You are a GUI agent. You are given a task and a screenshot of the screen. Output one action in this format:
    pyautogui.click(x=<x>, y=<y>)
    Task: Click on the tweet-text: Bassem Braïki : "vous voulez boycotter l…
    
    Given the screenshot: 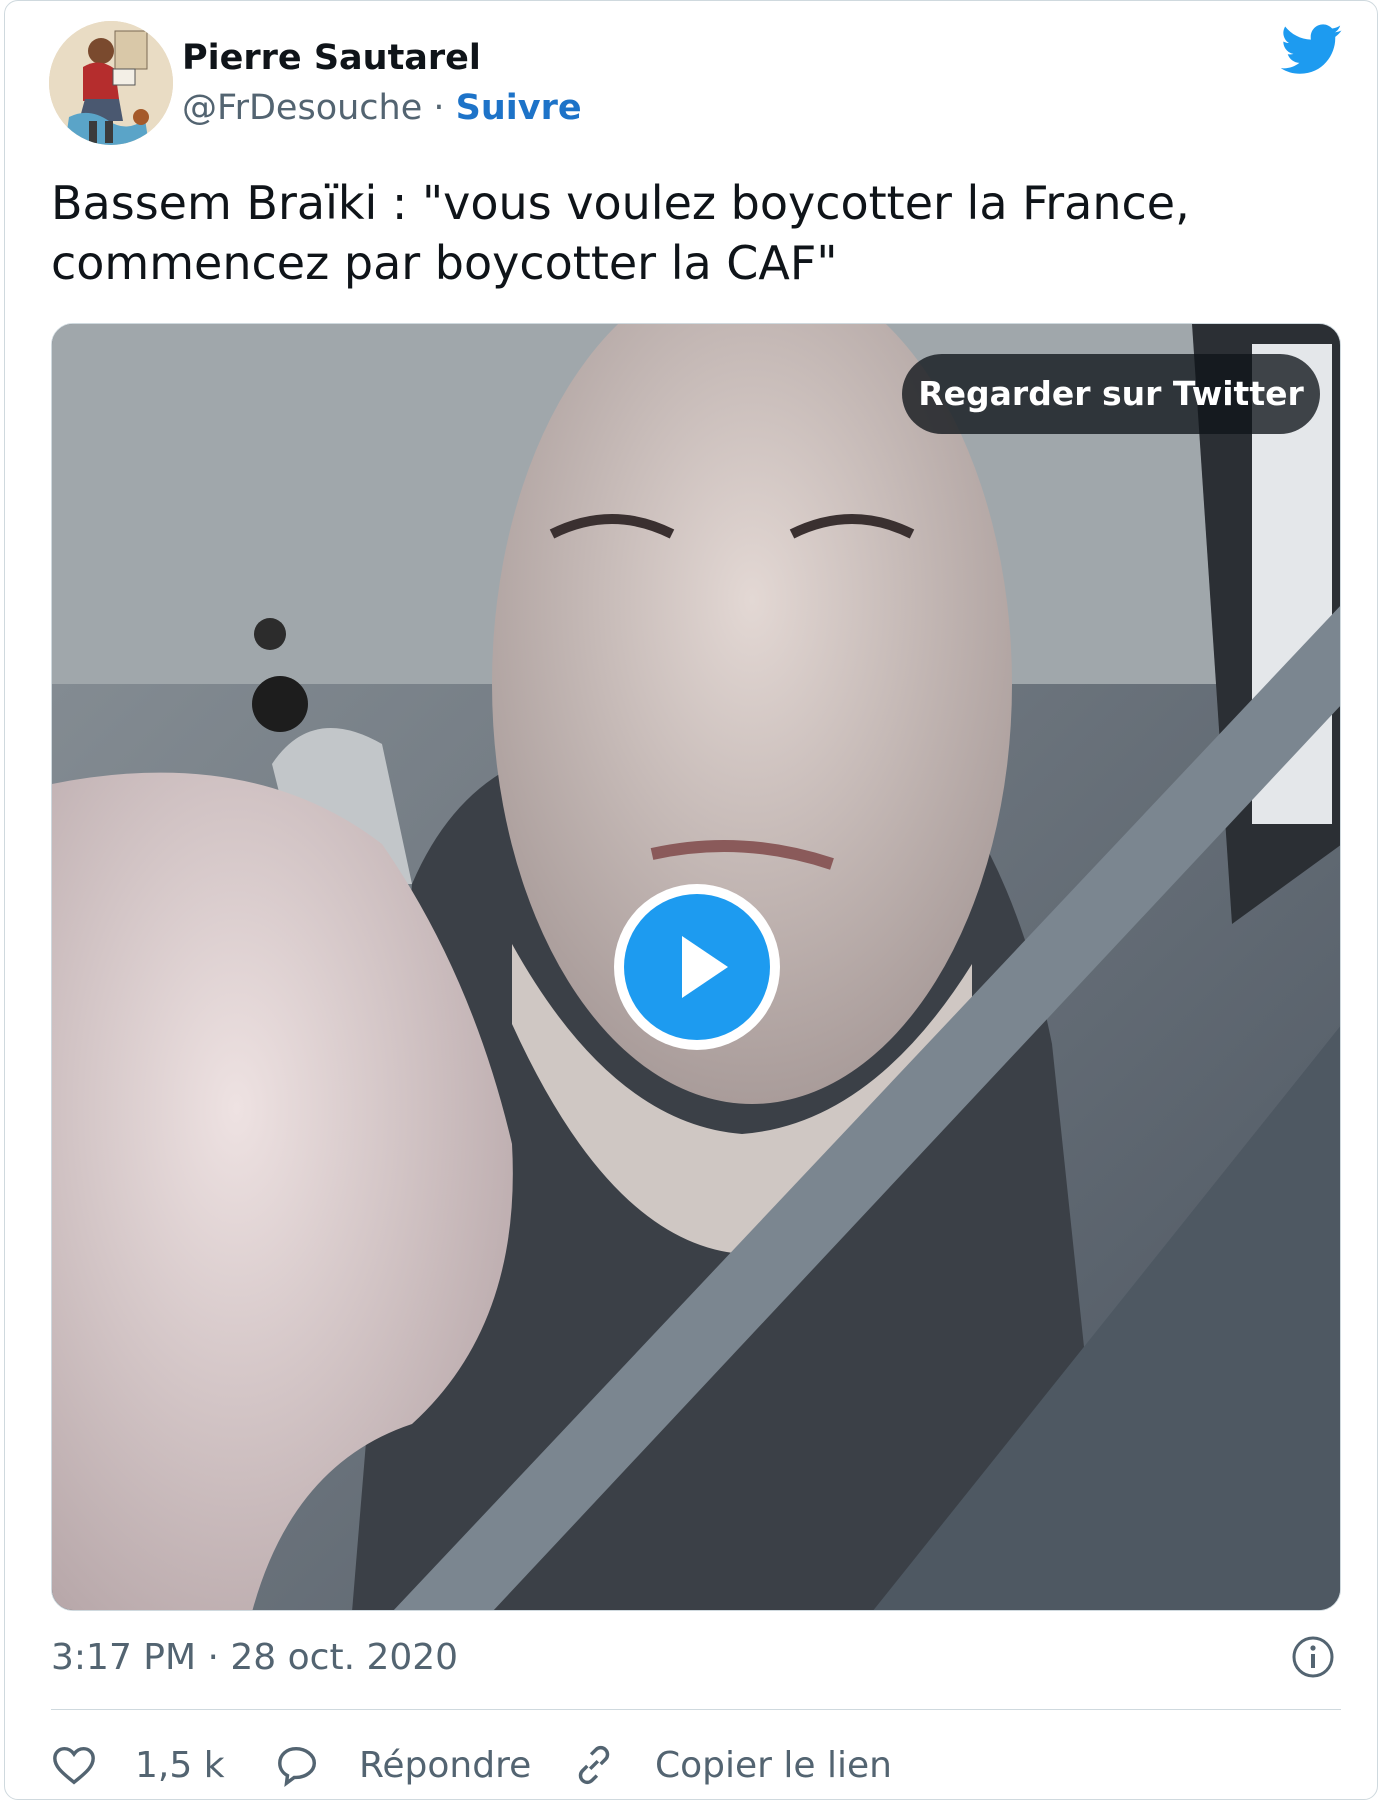 What is the action you would take?
    pyautogui.click(x=676, y=233)
    